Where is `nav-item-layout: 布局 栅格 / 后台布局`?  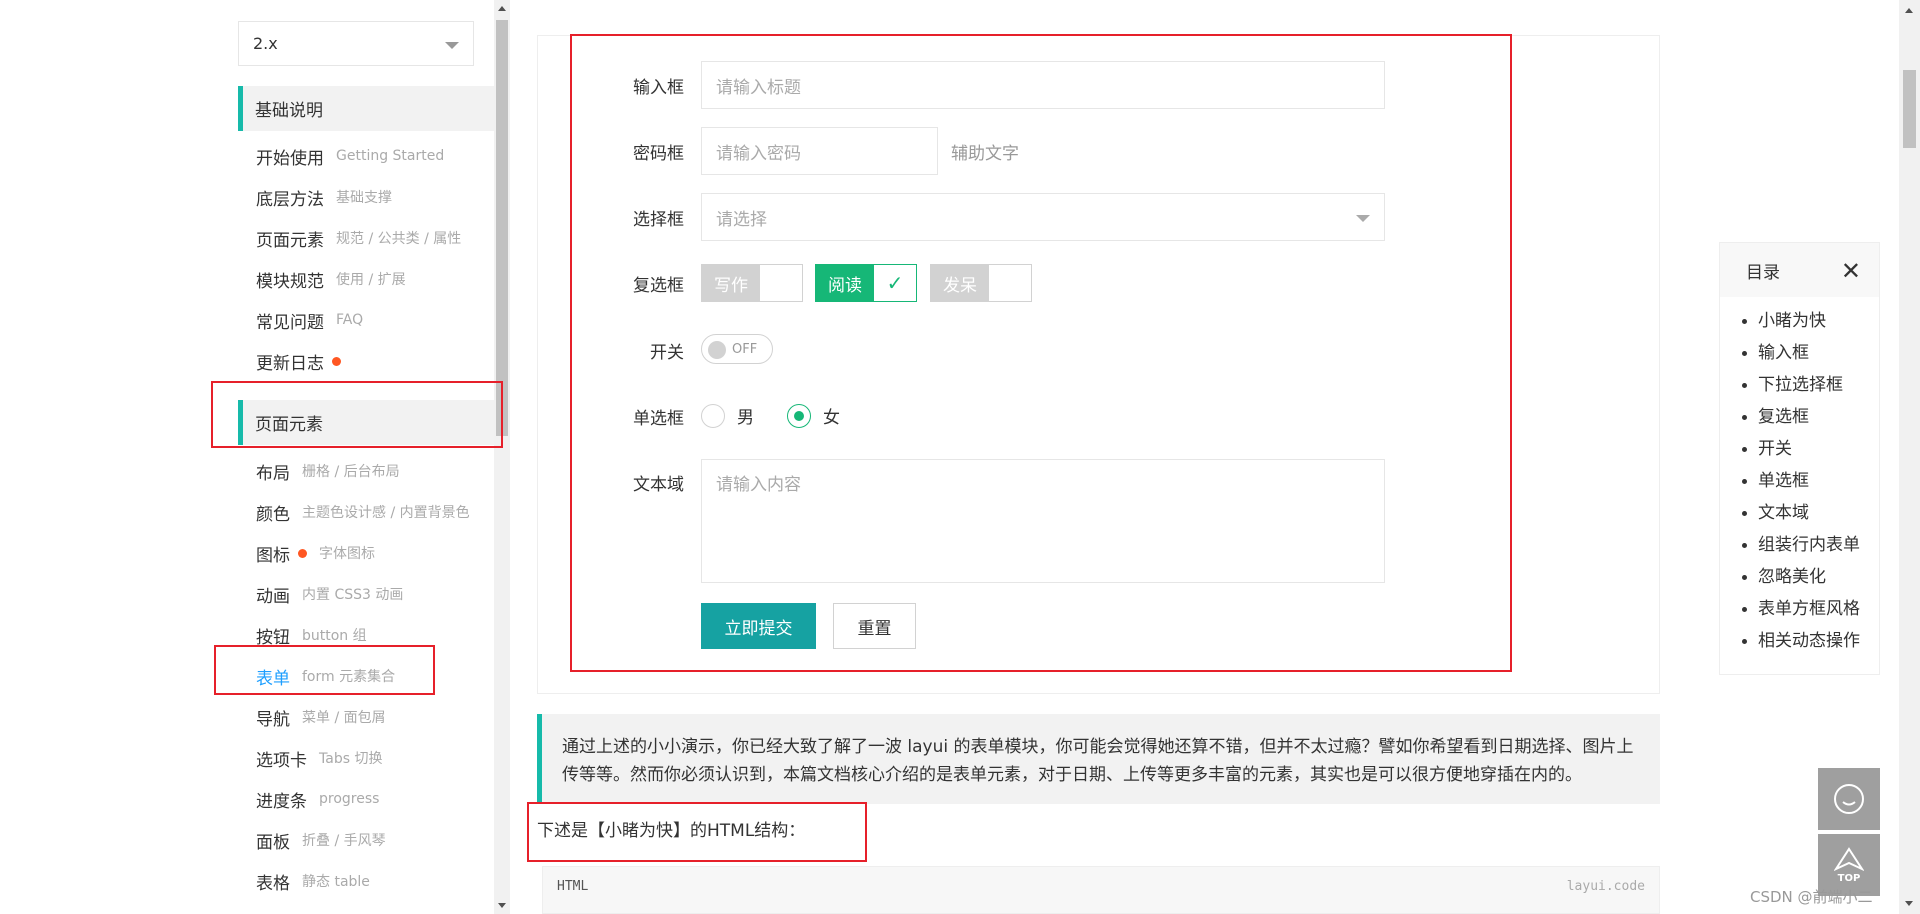
nav-item-layout: 布局 栅格 / 后台布局 is located at coordinates (328, 471).